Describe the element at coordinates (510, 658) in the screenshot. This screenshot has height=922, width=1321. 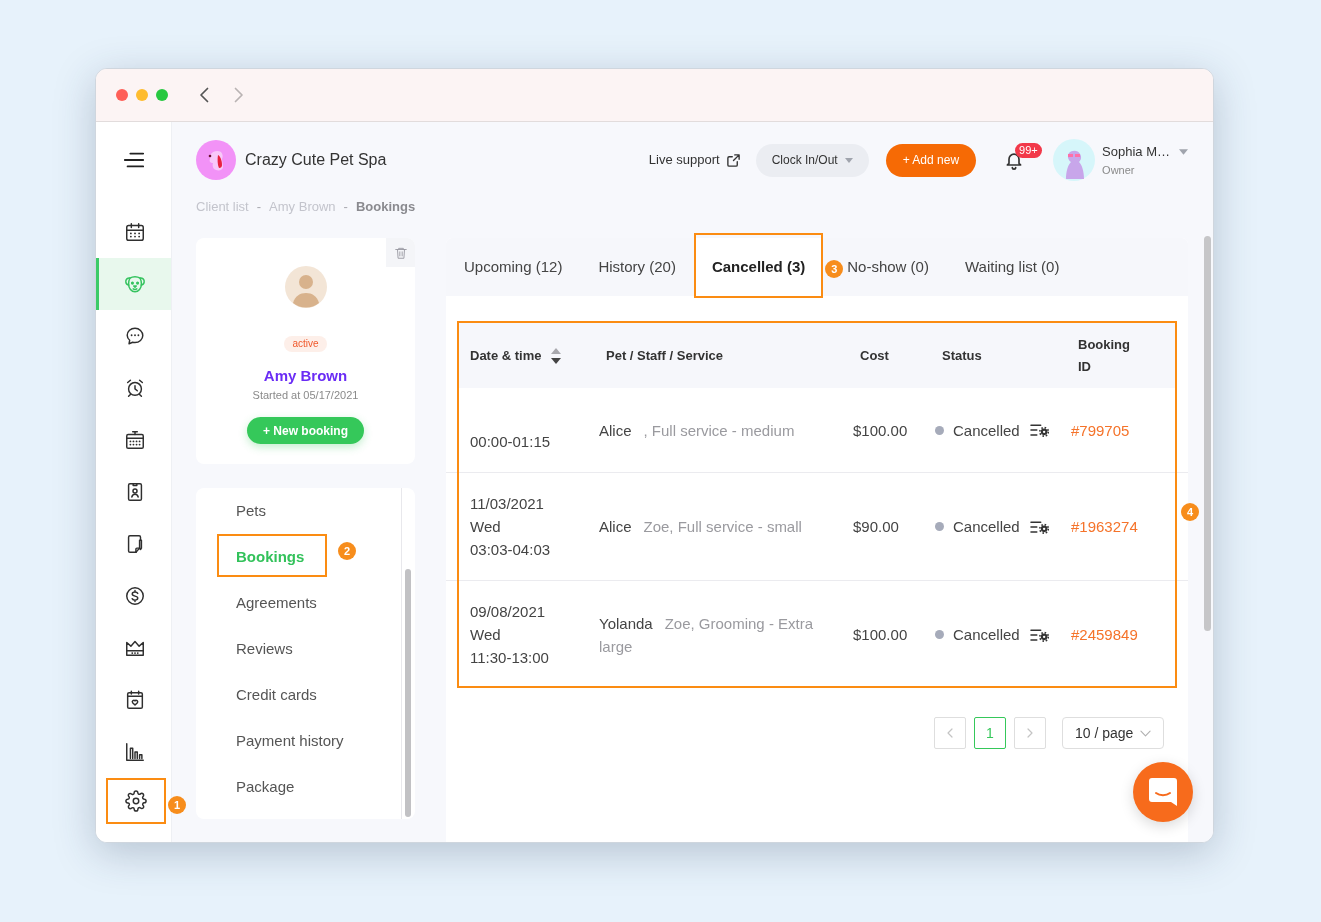
I see `time-range-text: 11:30-13:00` at that location.